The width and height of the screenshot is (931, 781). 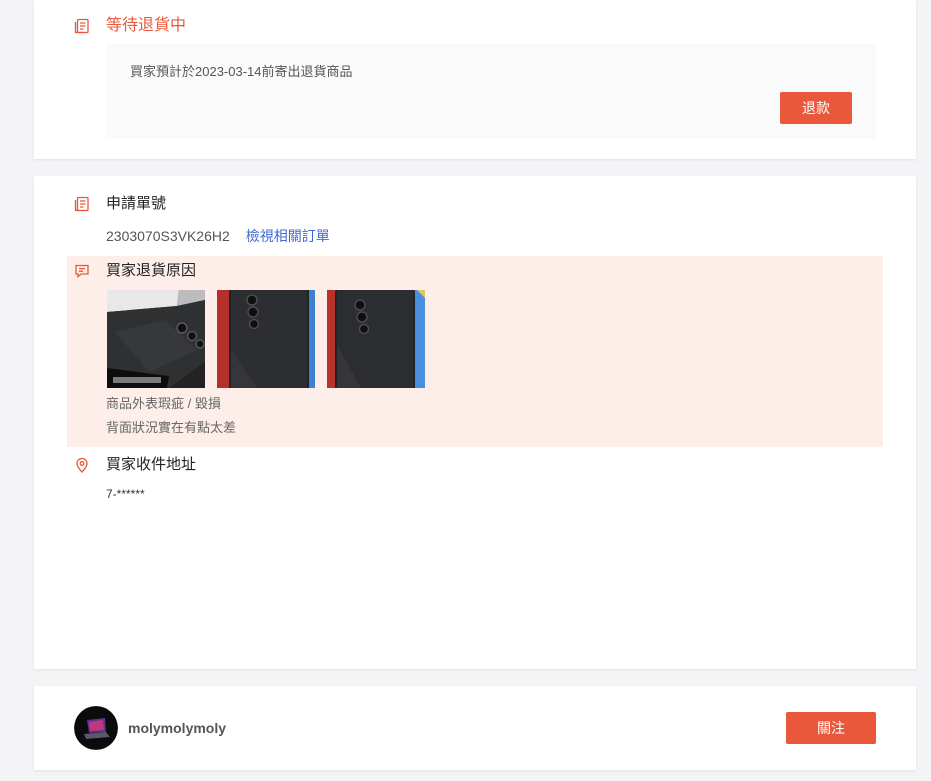 I want to click on shipping-address-heading: 買家收件地址, so click(x=151, y=464).